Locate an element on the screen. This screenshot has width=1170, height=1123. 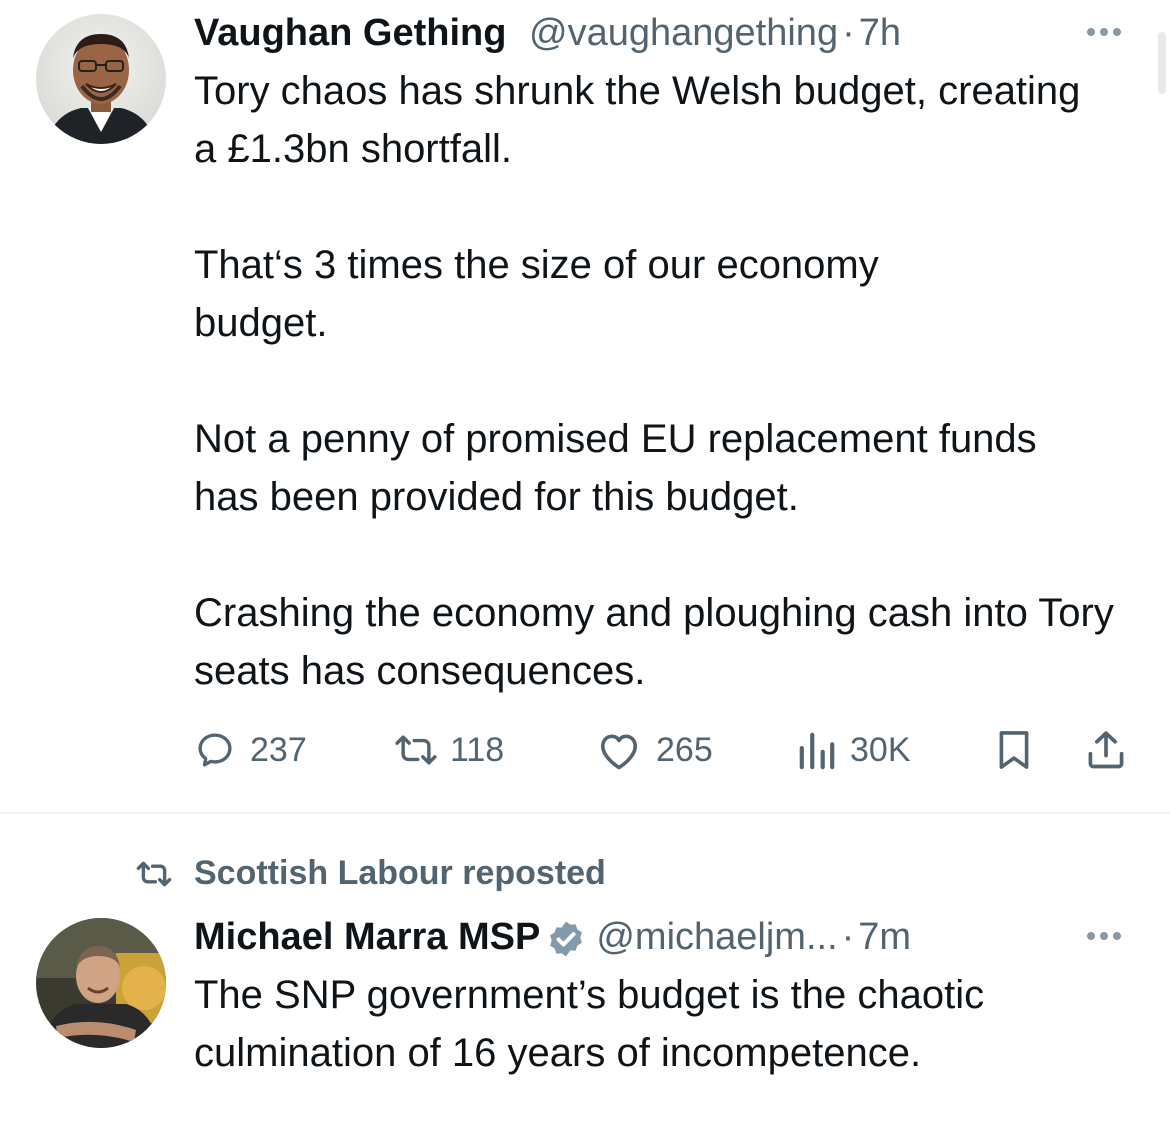
timestamp: 7h is located at coordinates (880, 33).